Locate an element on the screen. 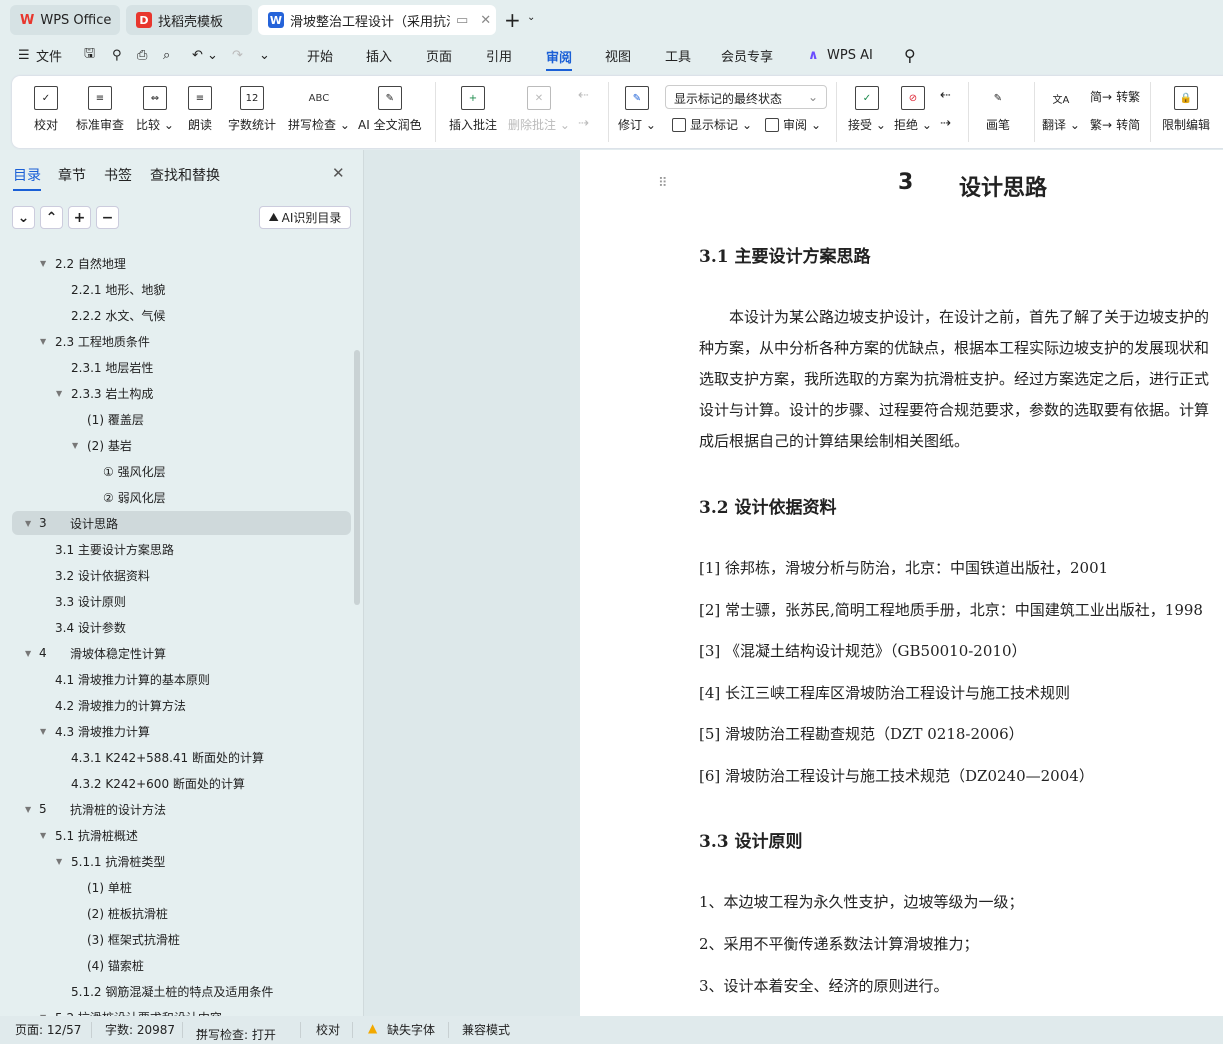  toc-item: 2.2.2 水文、气候 is located at coordinates (175, 315).